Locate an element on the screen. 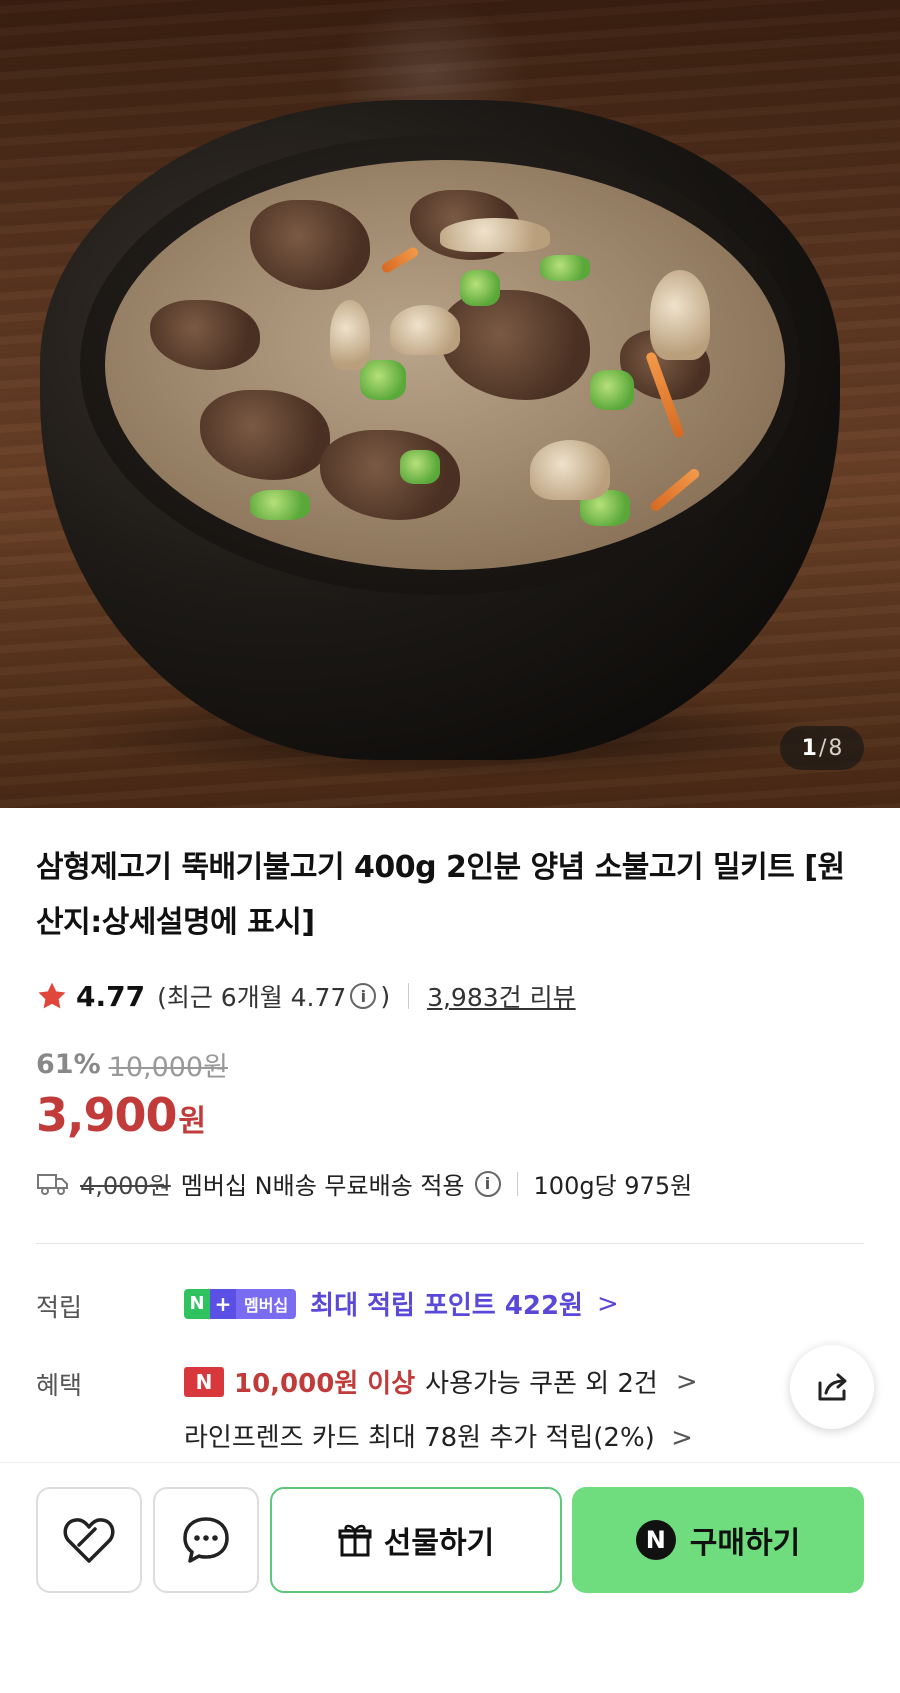 This screenshot has width=900, height=1693. gift-icon is located at coordinates (355, 1540).